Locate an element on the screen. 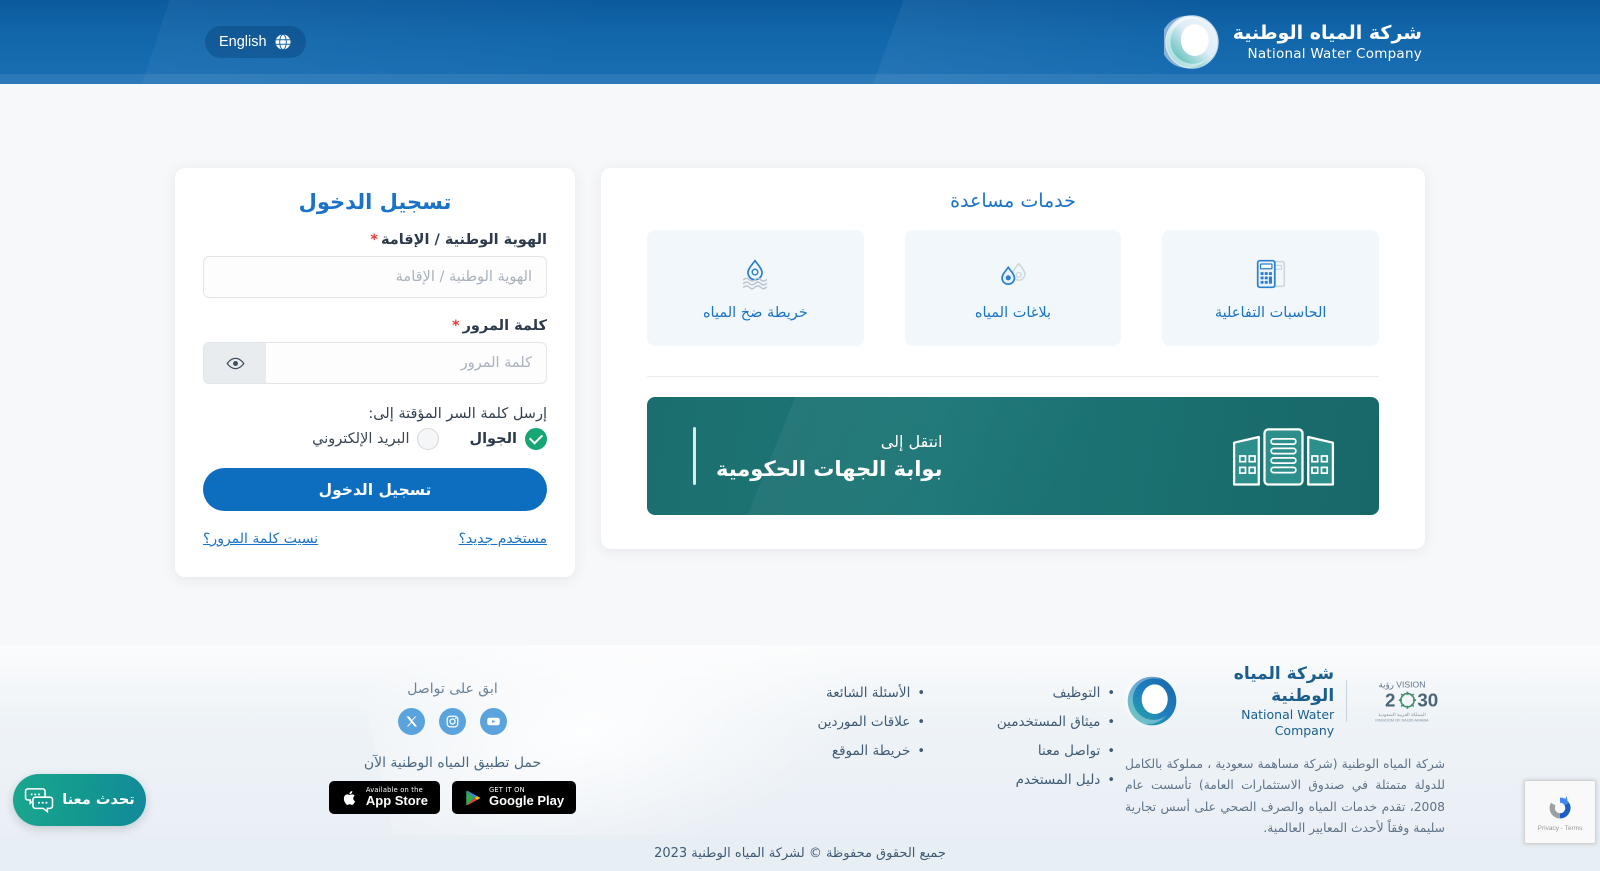 This screenshot has height=871, width=1600. app-store-badge: Available on the App Store is located at coordinates (384, 797).